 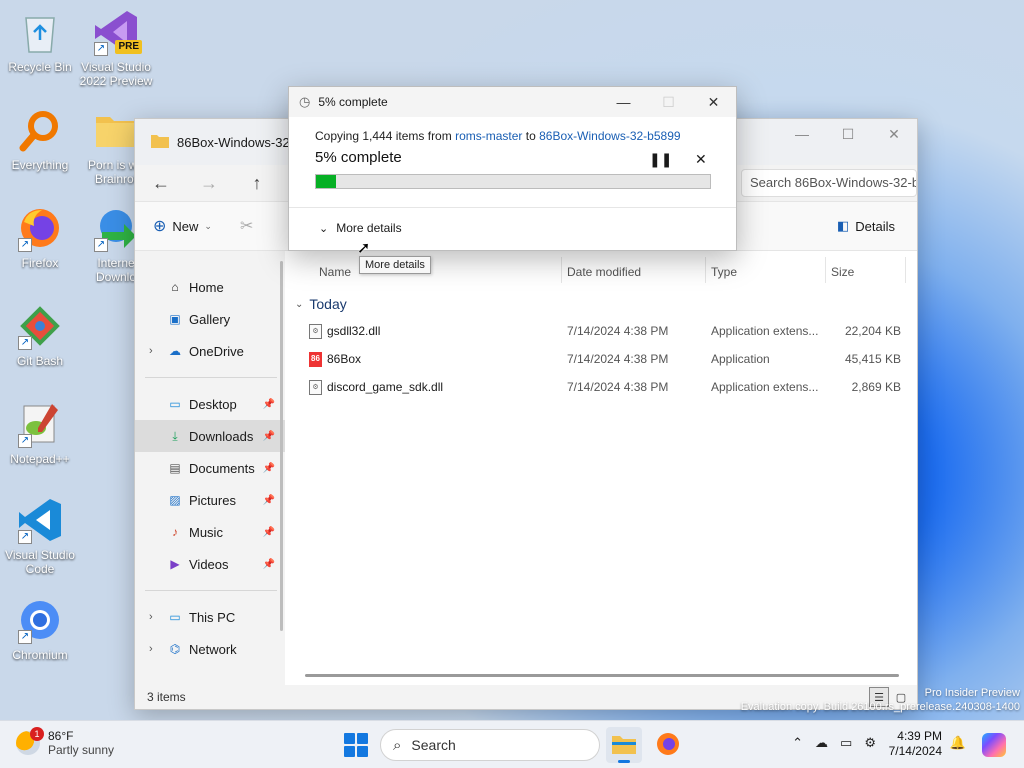 What do you see at coordinates (660, 159) in the screenshot?
I see `pause-button: ❚❚` at bounding box center [660, 159].